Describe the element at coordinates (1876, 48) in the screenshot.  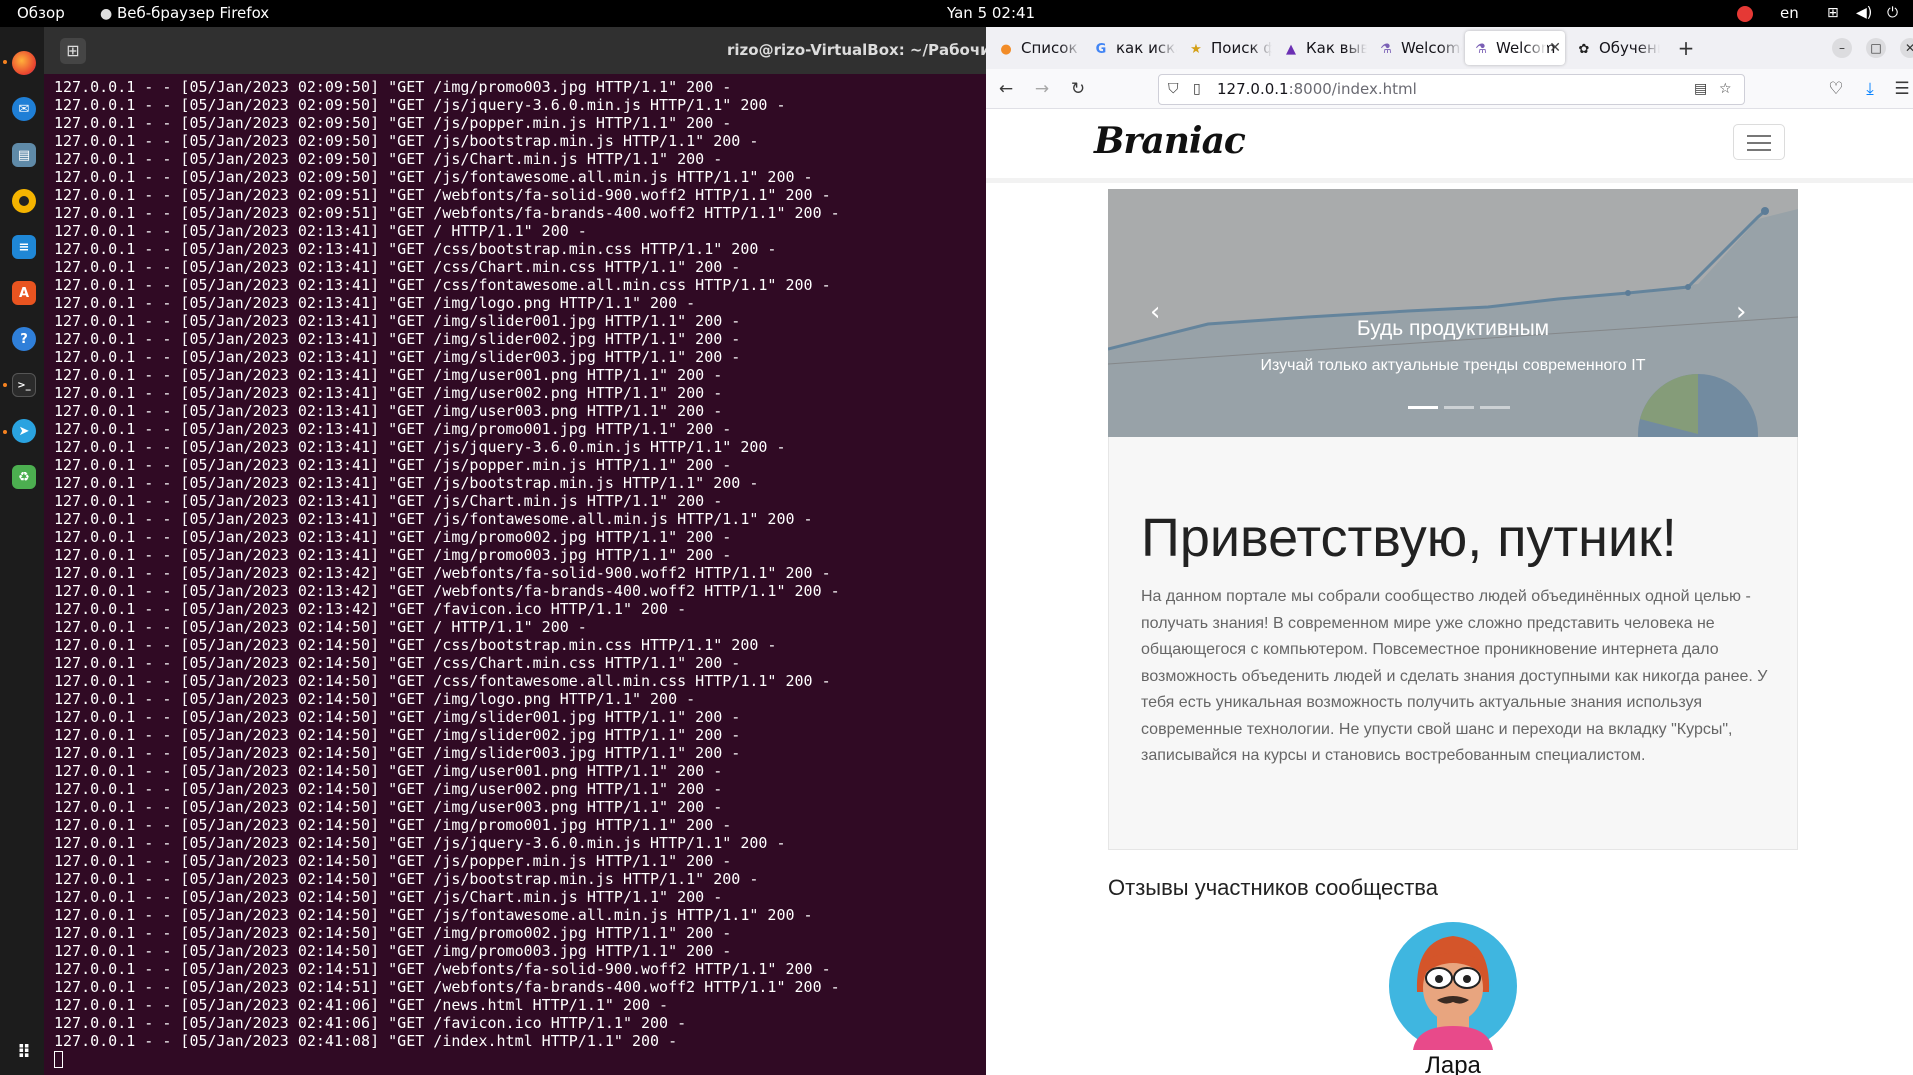
I see `maximize-button: □` at that location.